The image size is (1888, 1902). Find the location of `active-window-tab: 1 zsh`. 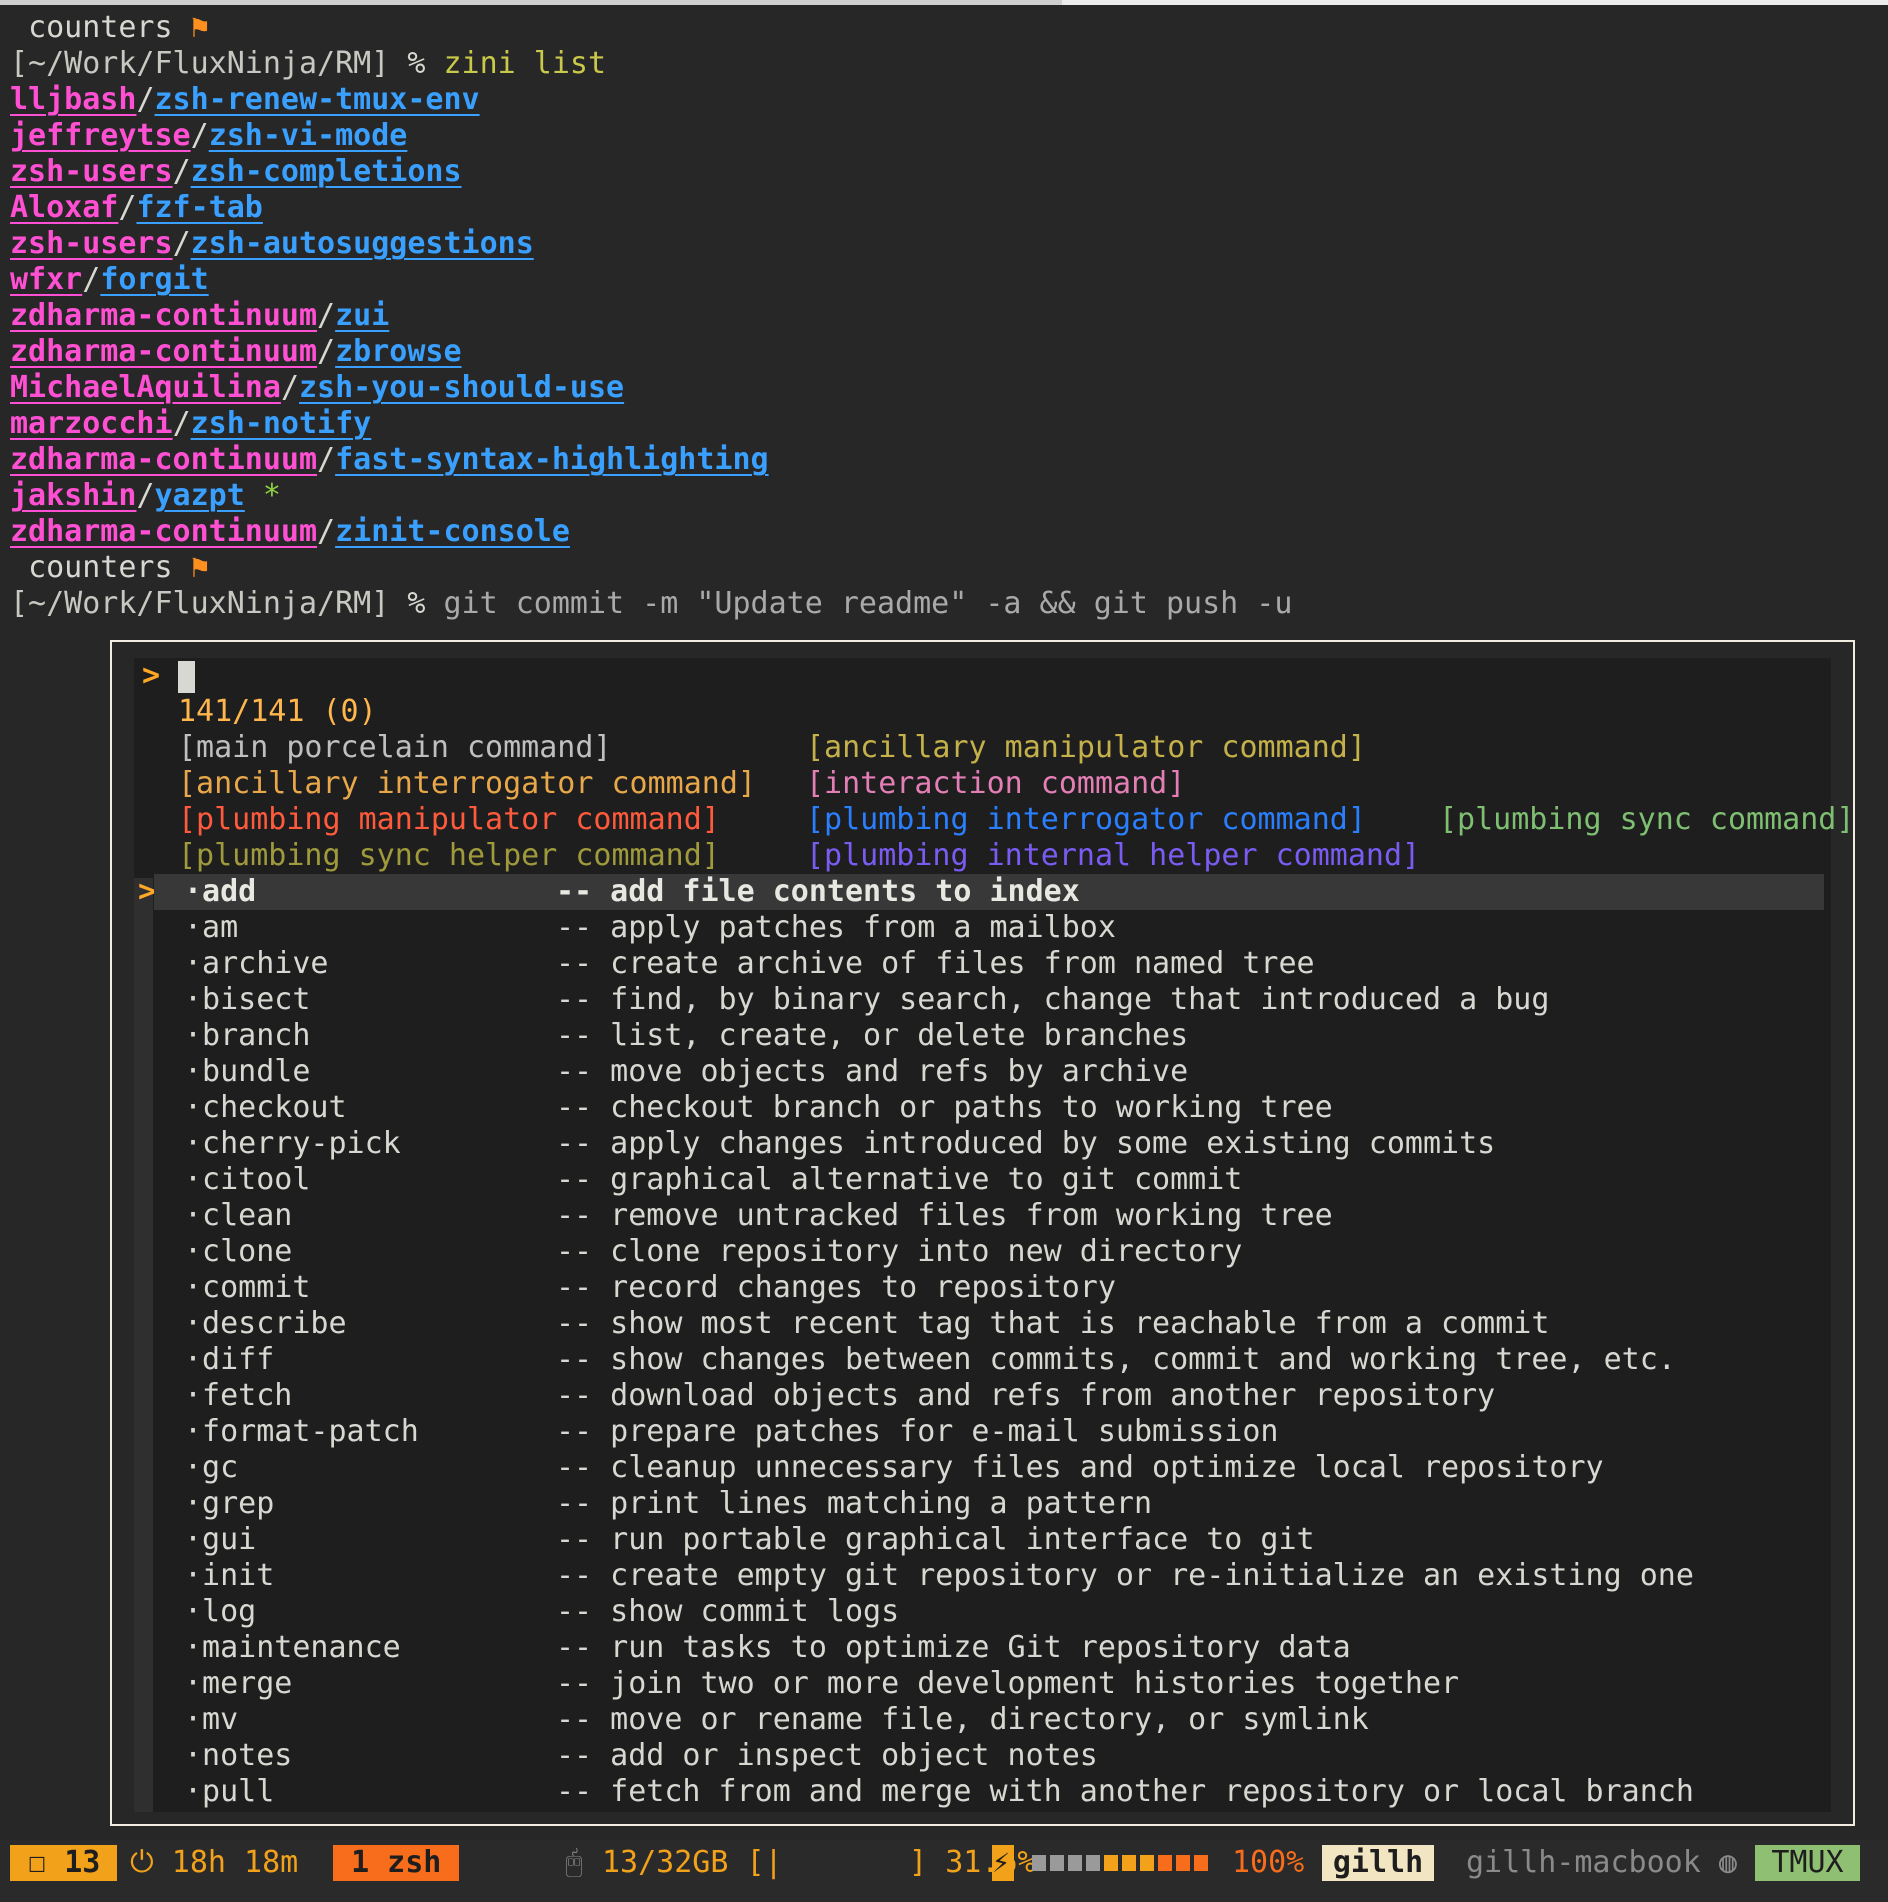

active-window-tab: 1 zsh is located at coordinates (396, 1863).